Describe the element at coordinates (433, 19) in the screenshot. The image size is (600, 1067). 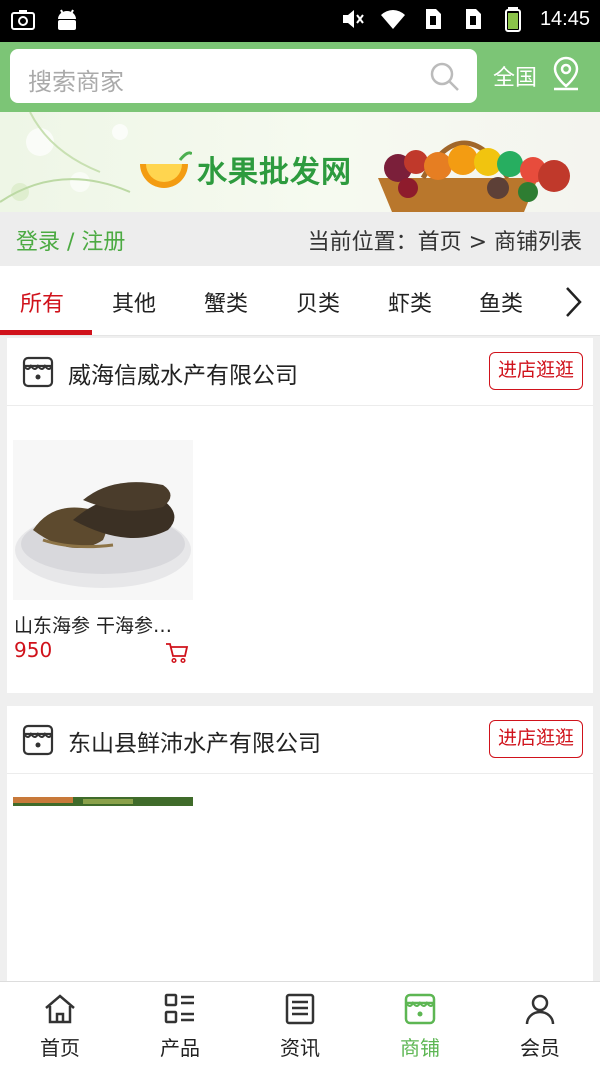
I see `sim1-icon` at that location.